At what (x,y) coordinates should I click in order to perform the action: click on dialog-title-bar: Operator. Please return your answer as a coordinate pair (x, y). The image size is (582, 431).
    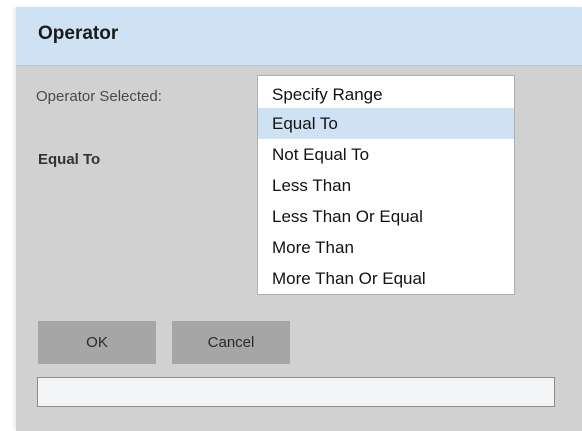
    Looking at the image, I should click on (299, 36).